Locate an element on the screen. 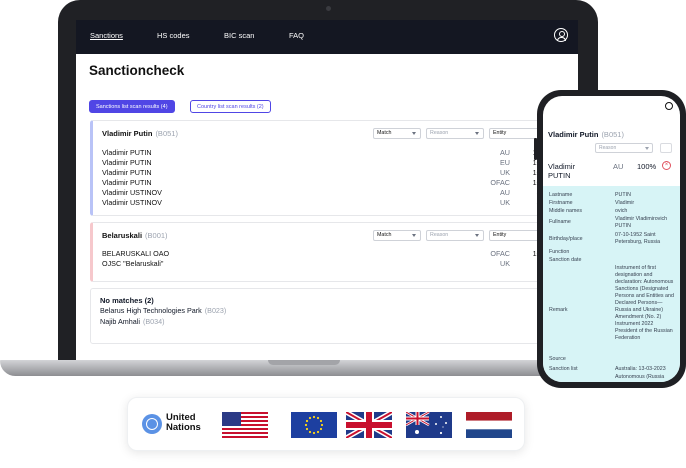 This screenshot has width=686, height=468. detail-label: Source is located at coordinates (557, 359).